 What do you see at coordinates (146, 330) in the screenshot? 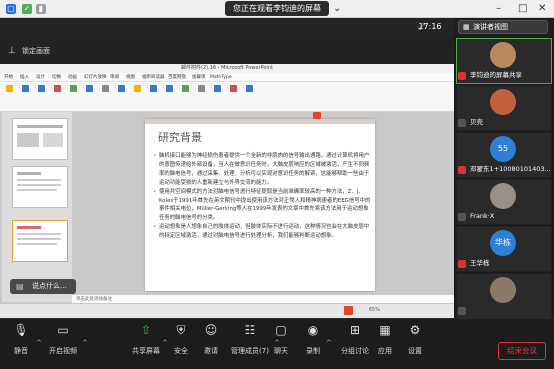
I see `share-icon: ⇧` at bounding box center [146, 330].